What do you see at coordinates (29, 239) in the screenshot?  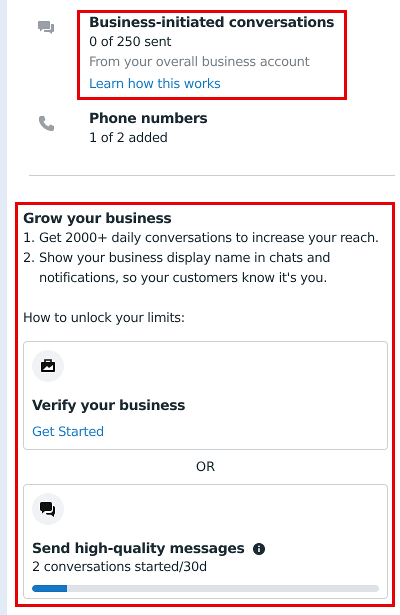 I see `list-number: 1.` at bounding box center [29, 239].